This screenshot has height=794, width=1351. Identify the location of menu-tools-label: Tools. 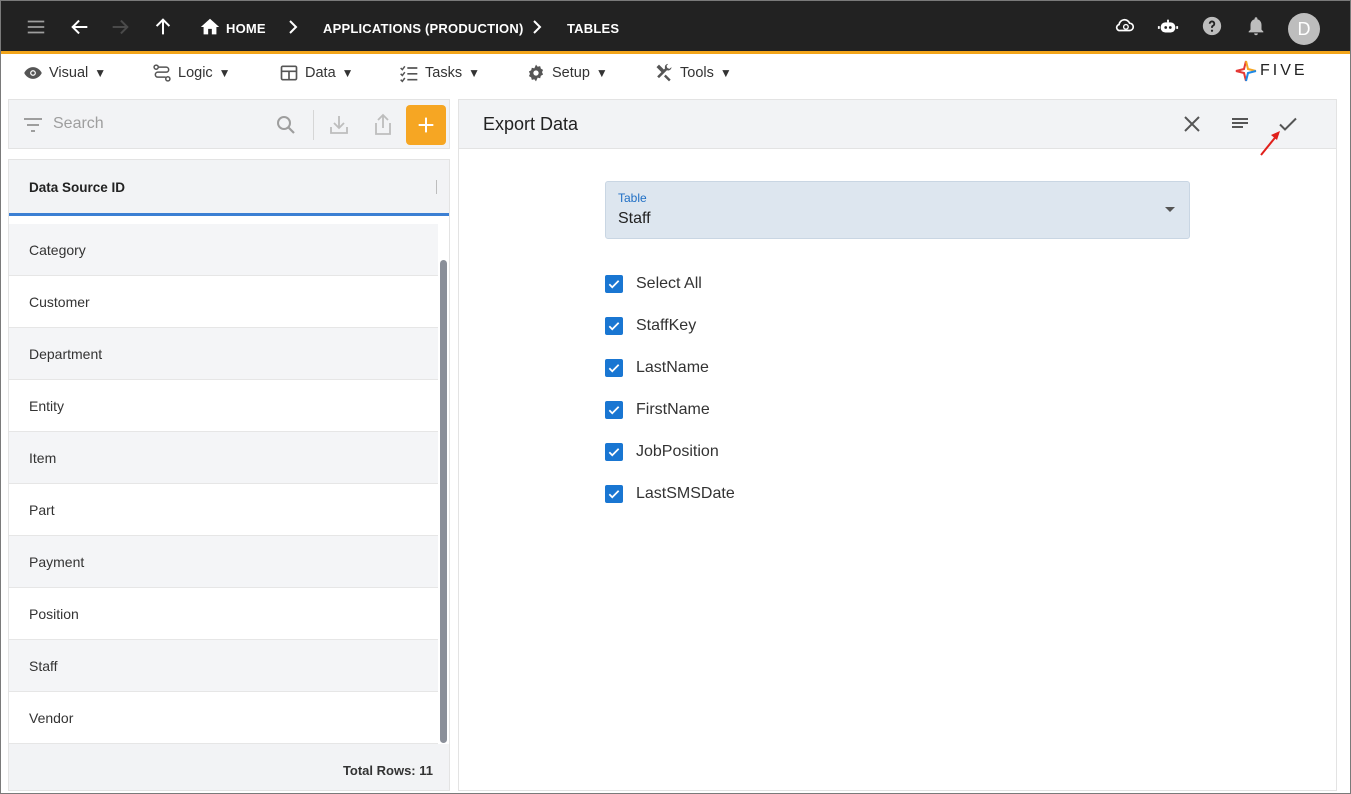
(697, 73).